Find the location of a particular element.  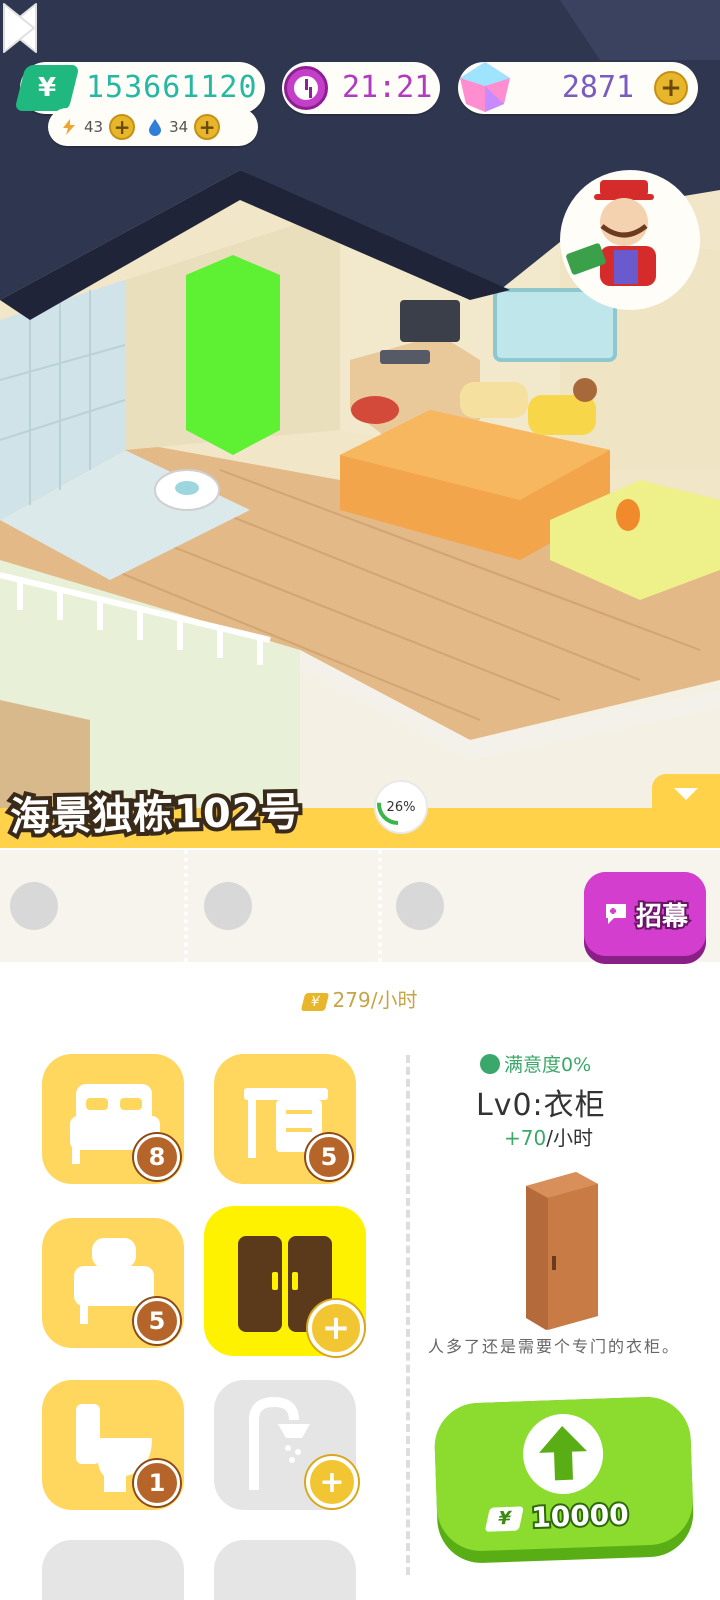

upgrade-cost: ¥ 10000 is located at coordinates (558, 1516).